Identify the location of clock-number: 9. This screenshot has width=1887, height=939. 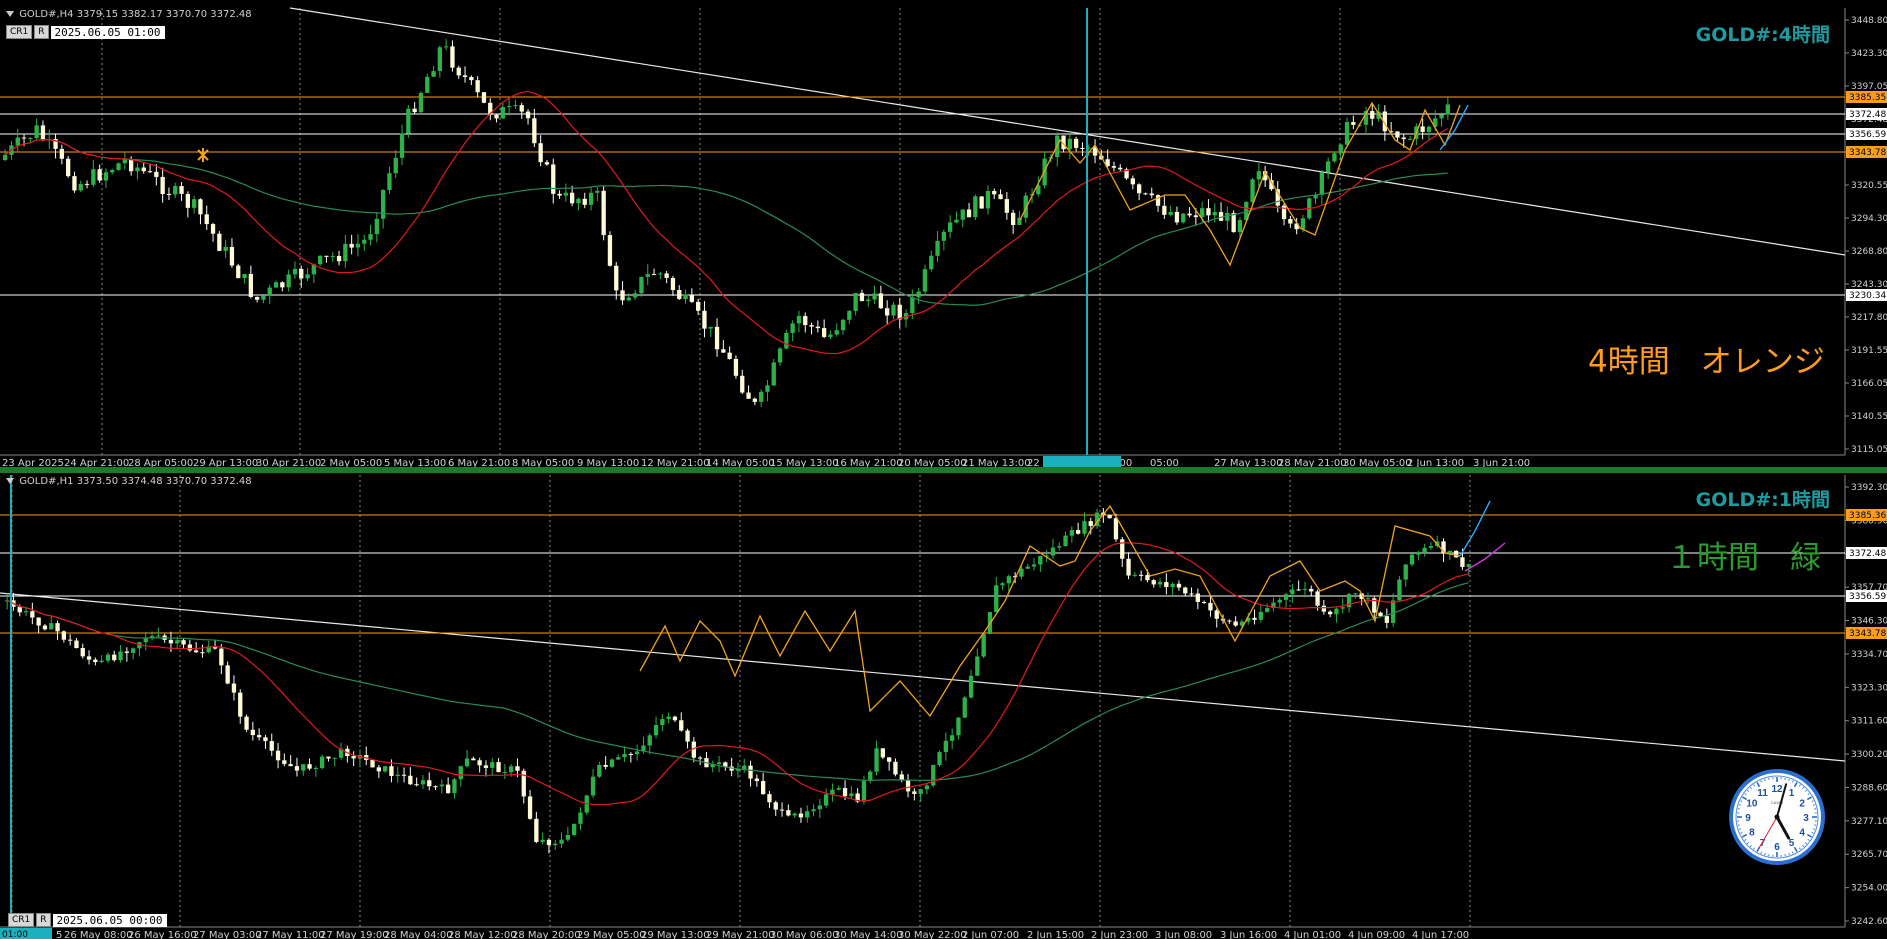
(1748, 818).